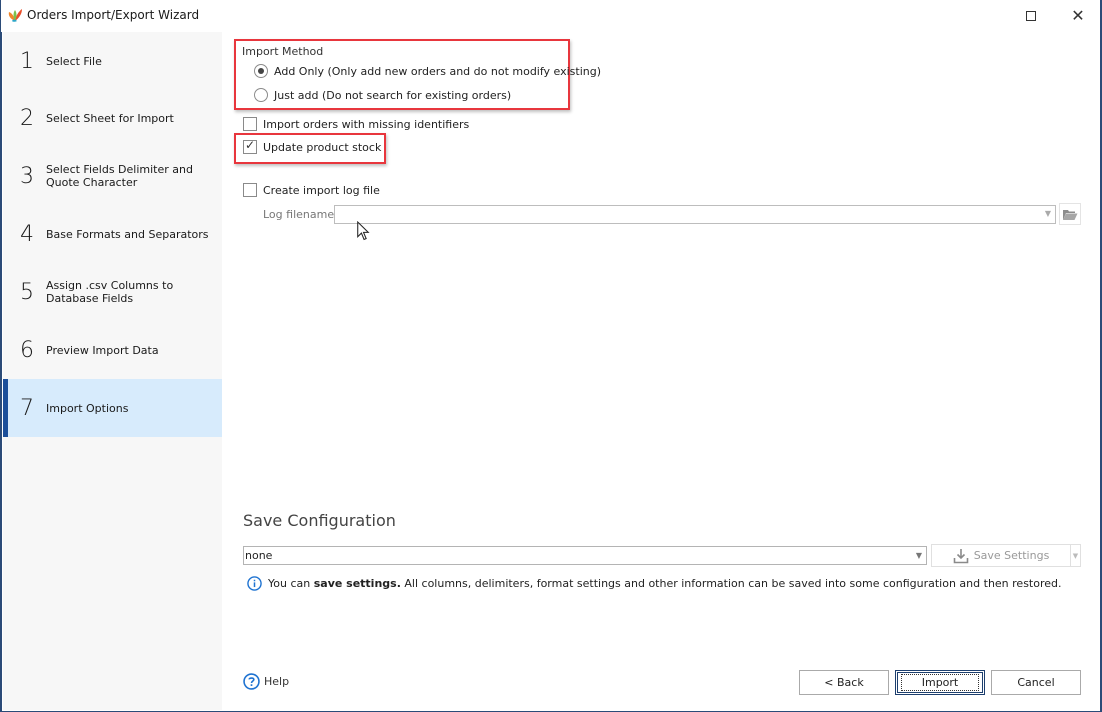 This screenshot has height=712, width=1102. I want to click on step-number: 5, so click(27, 292).